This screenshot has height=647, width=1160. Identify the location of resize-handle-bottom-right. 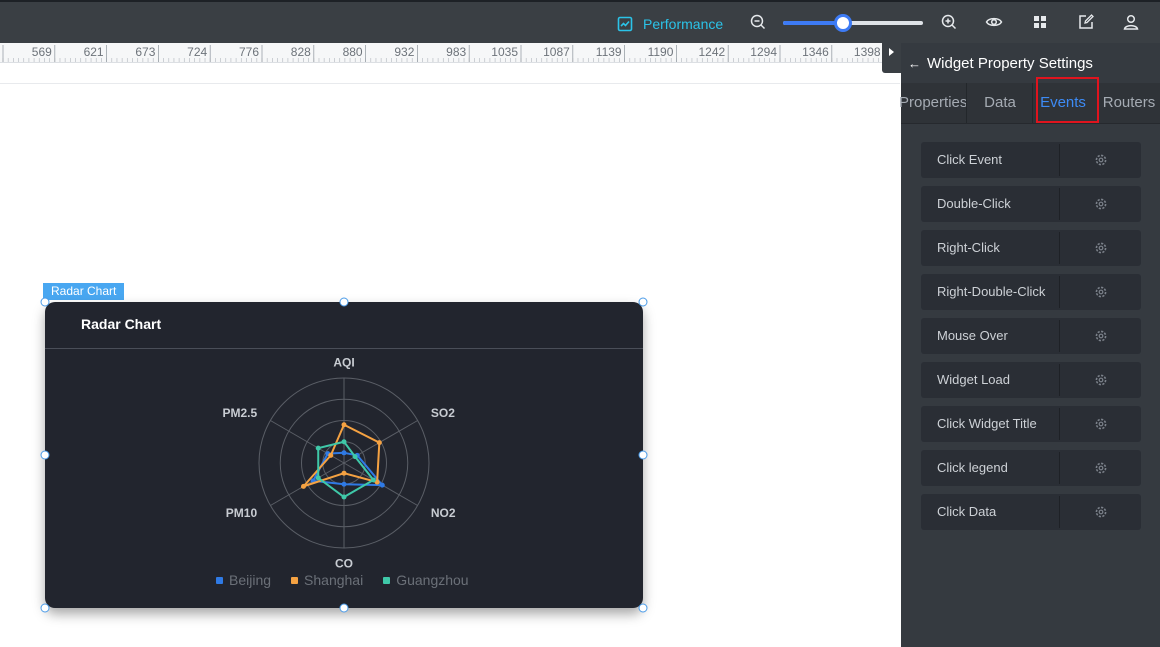
(643, 608).